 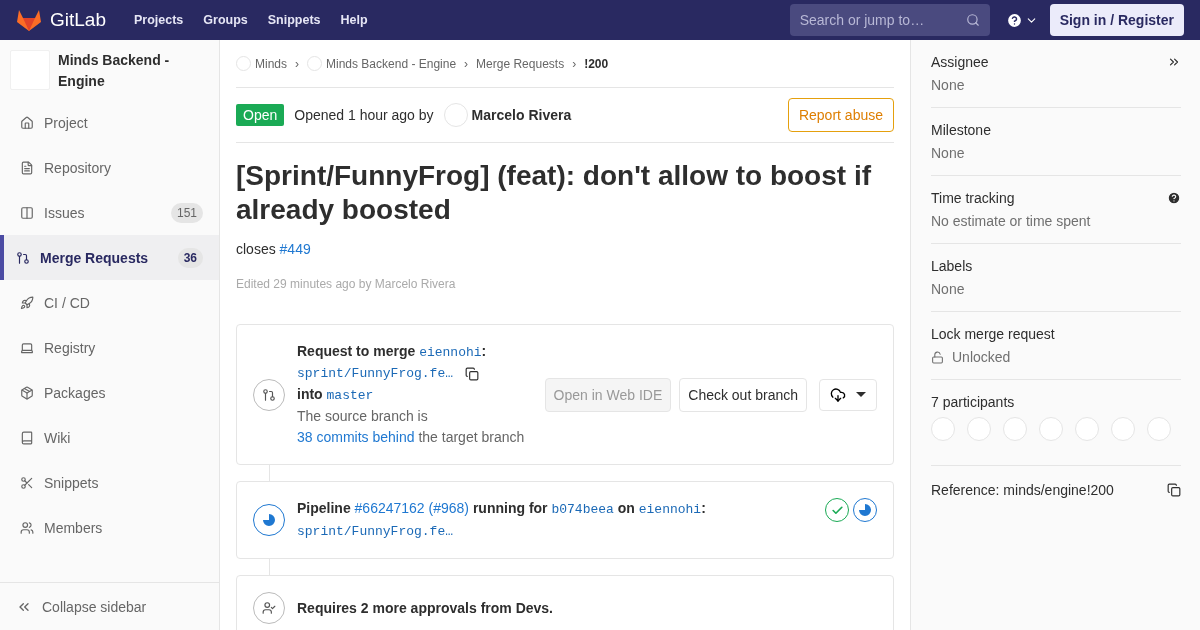 What do you see at coordinates (109, 392) in the screenshot?
I see `sidebar-item: Packages` at bounding box center [109, 392].